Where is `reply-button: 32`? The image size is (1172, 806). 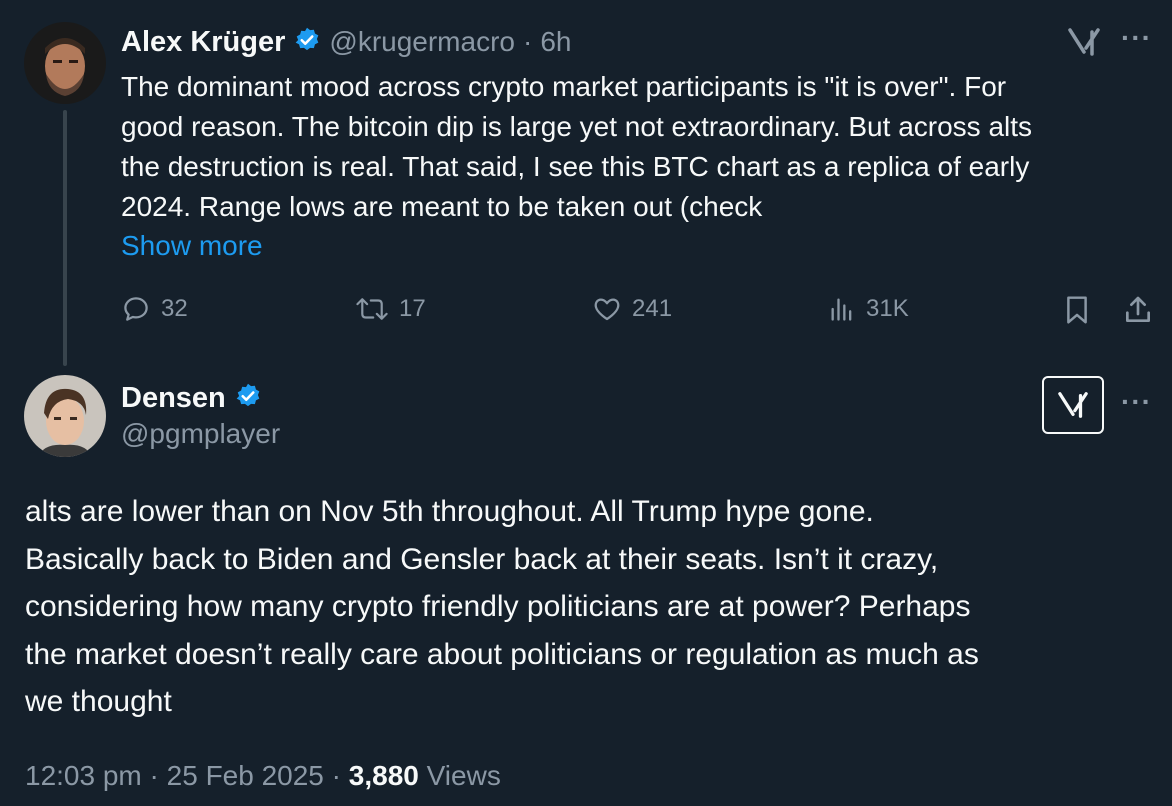
reply-button: 32 is located at coordinates (154, 309).